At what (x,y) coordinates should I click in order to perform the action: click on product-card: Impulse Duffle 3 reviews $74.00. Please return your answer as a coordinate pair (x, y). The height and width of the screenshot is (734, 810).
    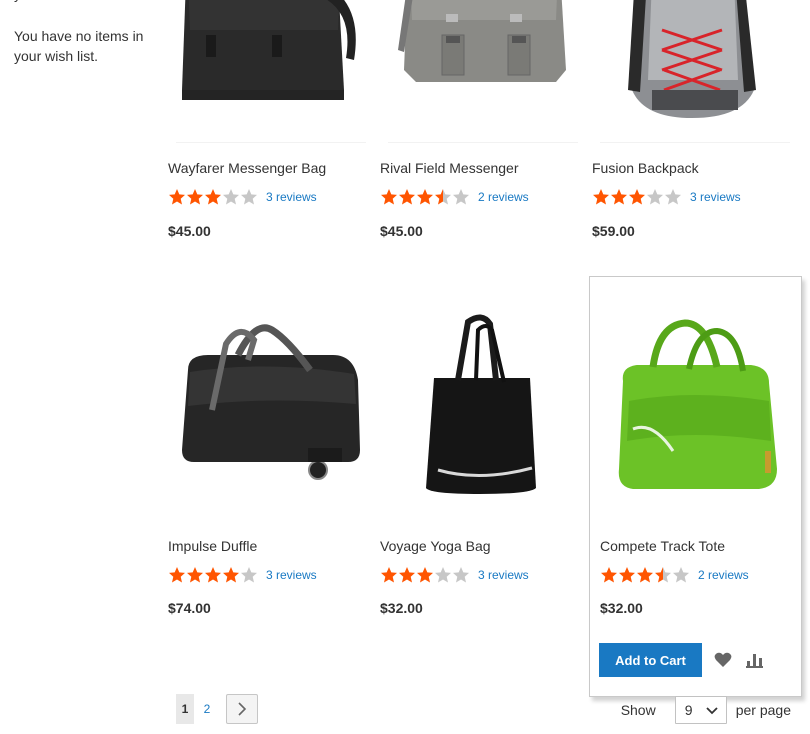
    Looking at the image, I should click on (268, 460).